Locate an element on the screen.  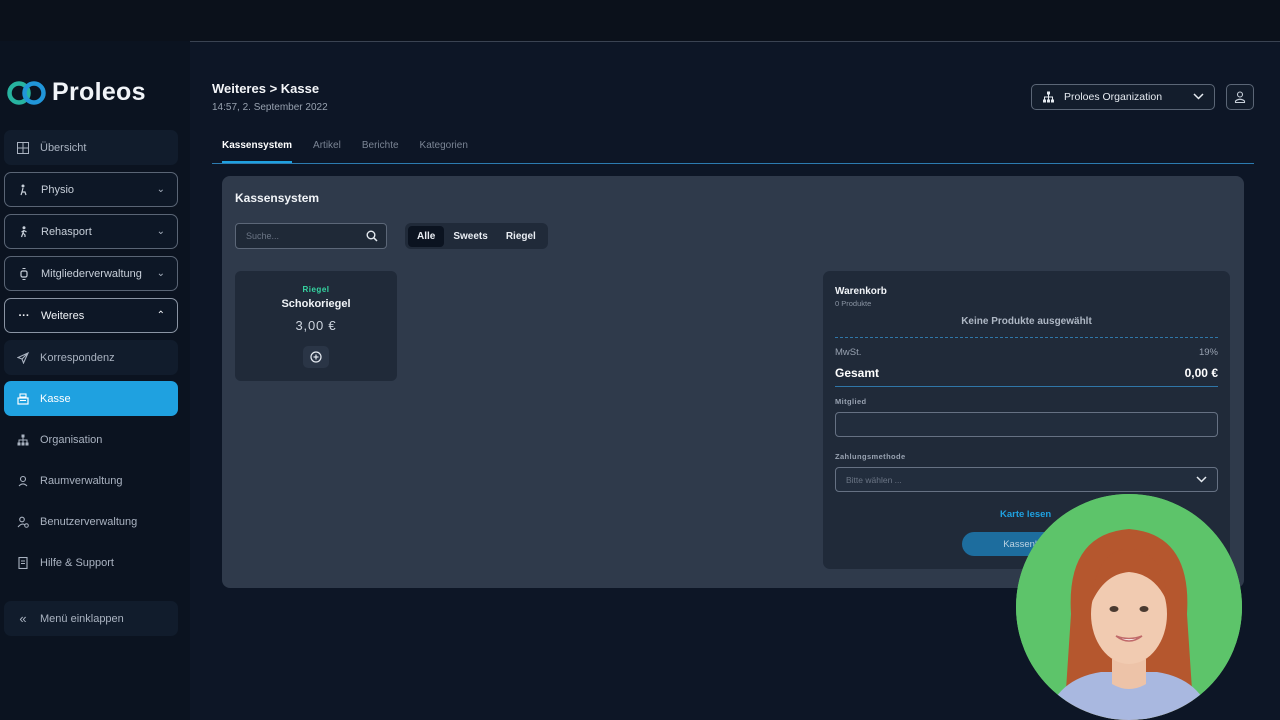
member-label: Mitglied is located at coordinates (851, 401).